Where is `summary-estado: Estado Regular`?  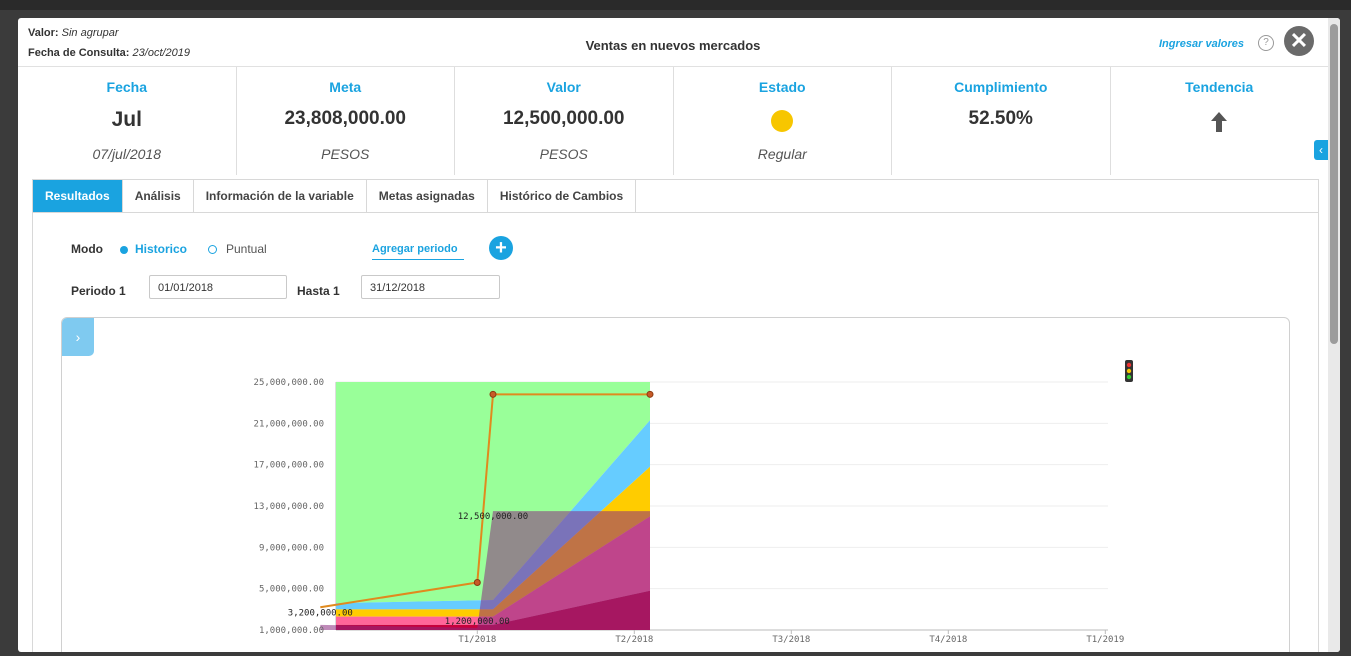
summary-estado: Estado Regular is located at coordinates (783, 121).